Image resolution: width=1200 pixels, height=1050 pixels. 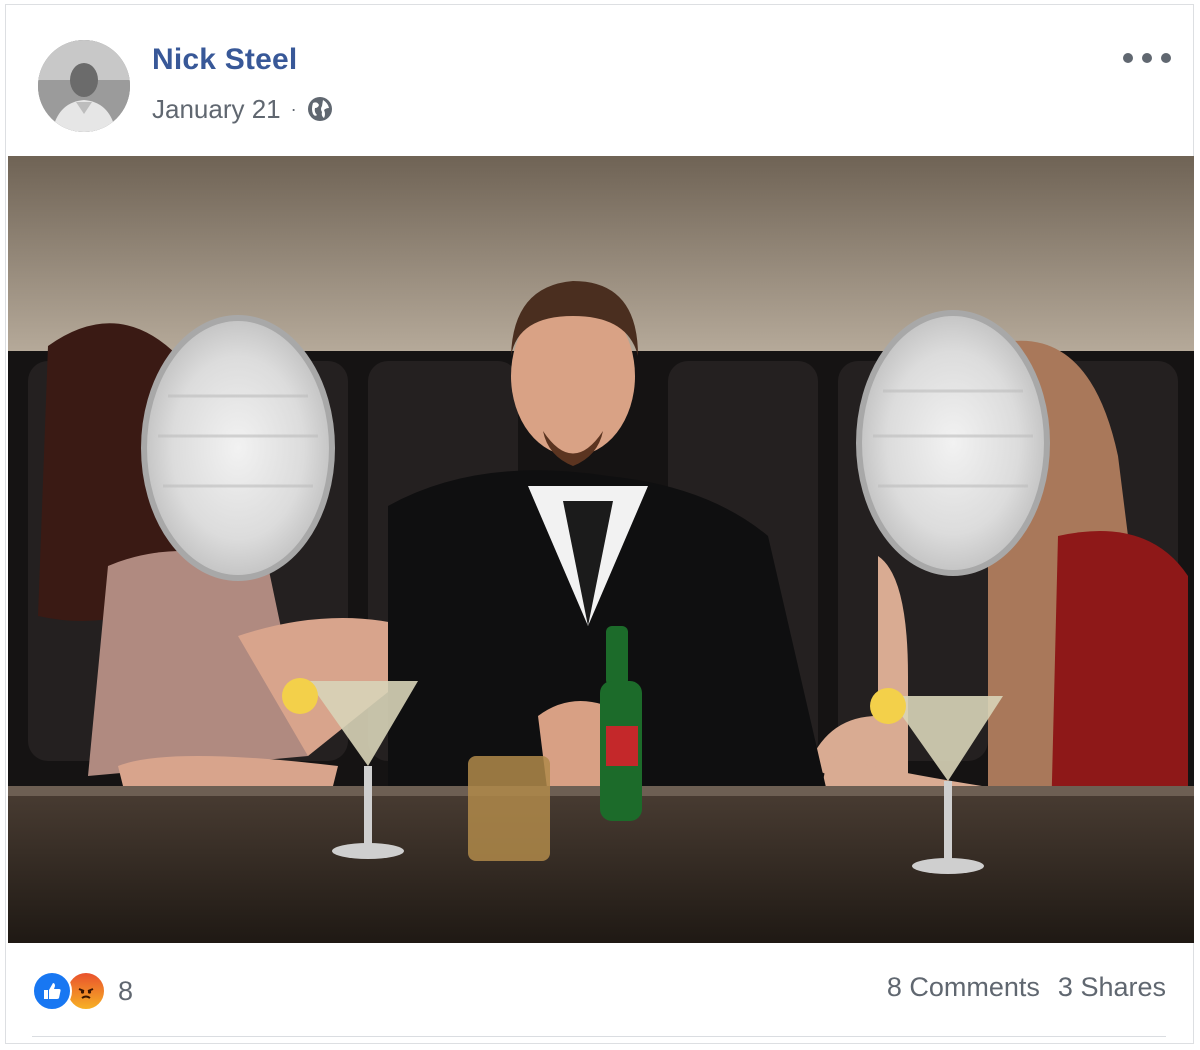 What do you see at coordinates (84, 86) in the screenshot?
I see `author-avatar` at bounding box center [84, 86].